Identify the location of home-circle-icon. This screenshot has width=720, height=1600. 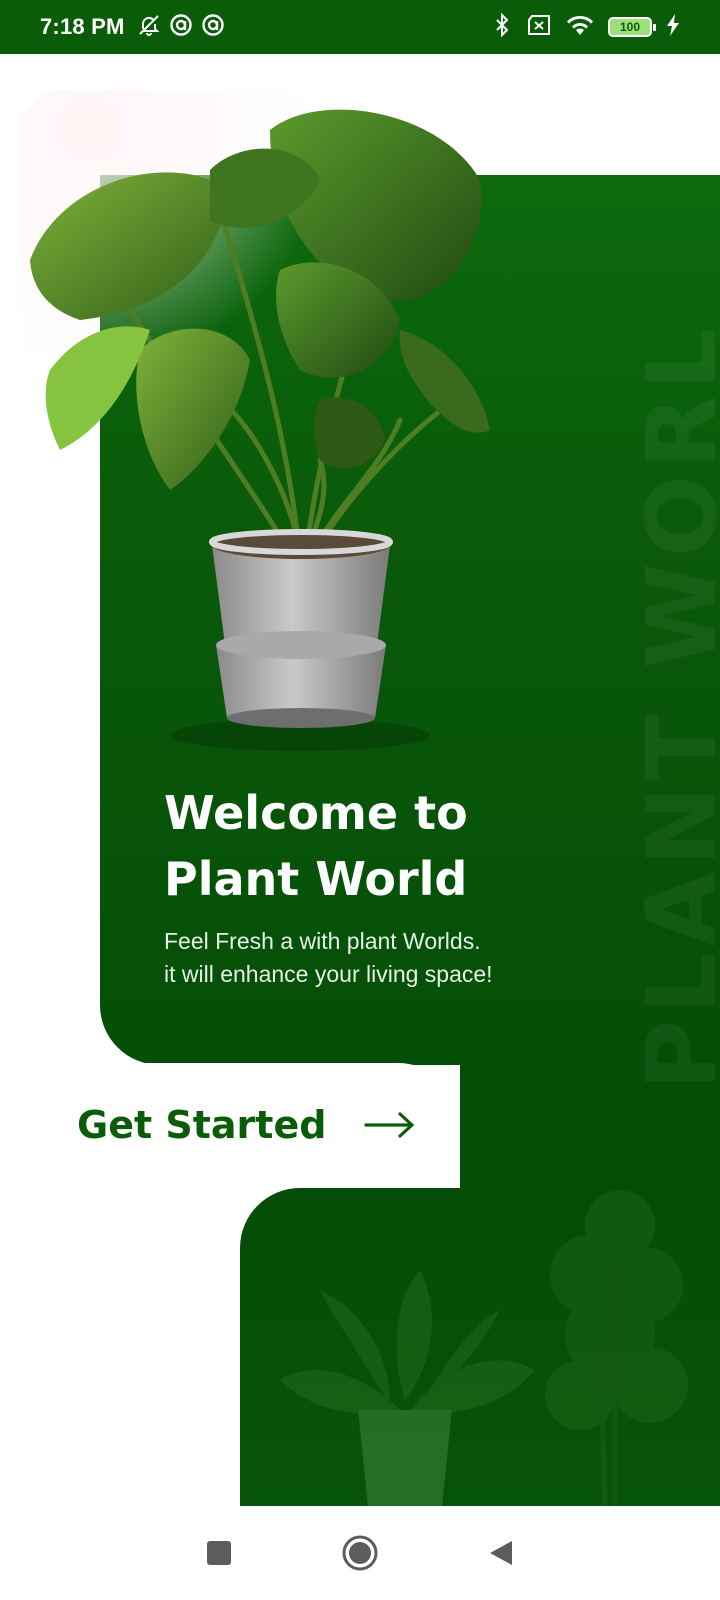
(360, 1553).